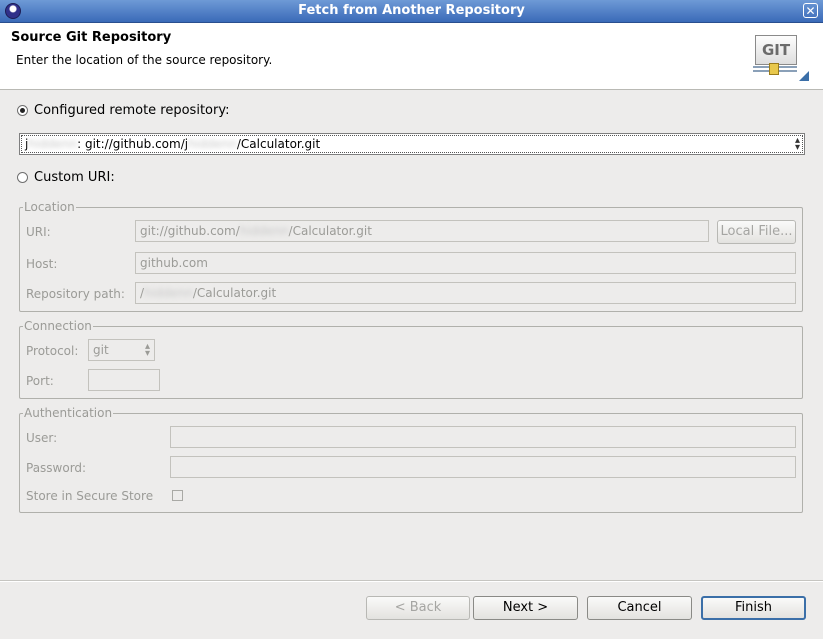  What do you see at coordinates (525, 608) in the screenshot?
I see `next-button: Next >` at bounding box center [525, 608].